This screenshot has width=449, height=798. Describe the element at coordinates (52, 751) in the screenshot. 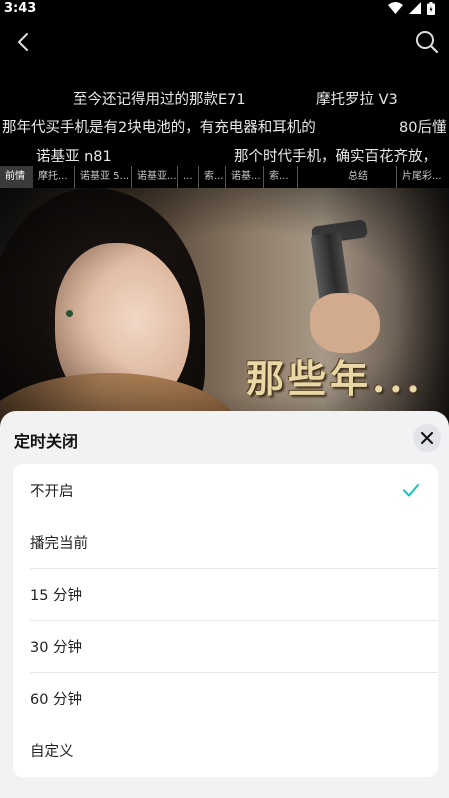

I see `option-label: 自定义` at that location.